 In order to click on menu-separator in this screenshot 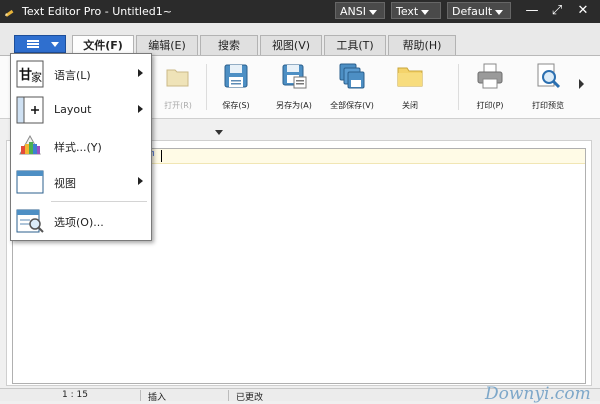, I will do `click(99, 201)`.